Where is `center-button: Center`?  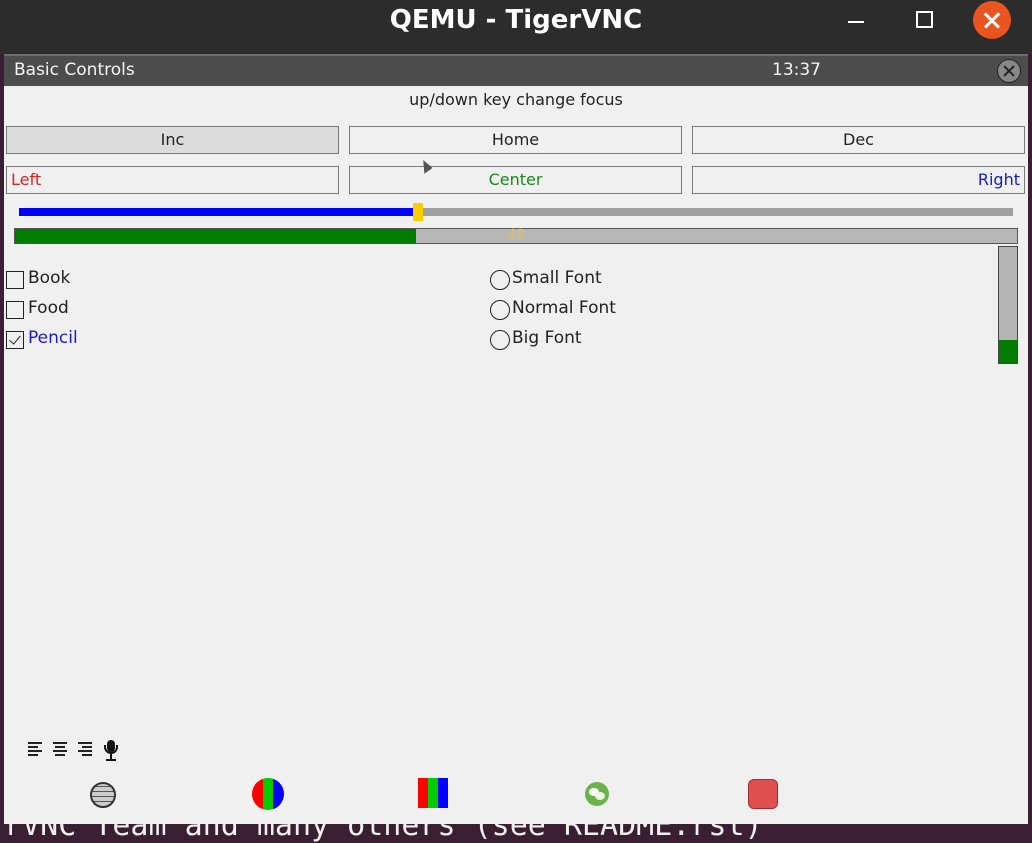
center-button: Center is located at coordinates (515, 180).